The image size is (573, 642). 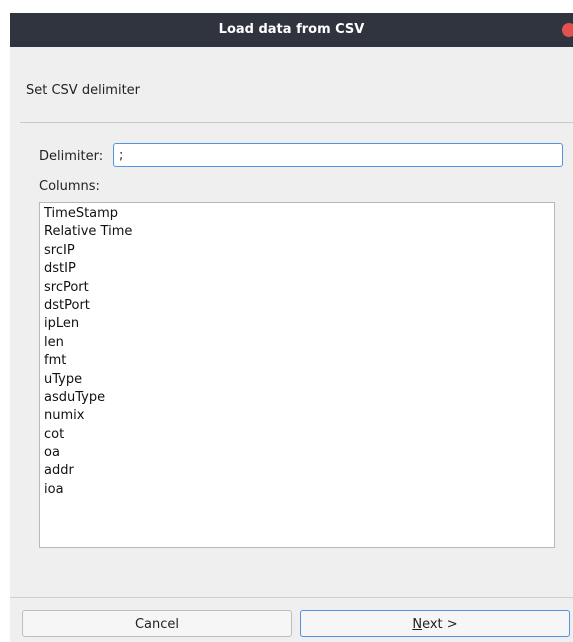 I want to click on column-item: srcPort, so click(x=297, y=288).